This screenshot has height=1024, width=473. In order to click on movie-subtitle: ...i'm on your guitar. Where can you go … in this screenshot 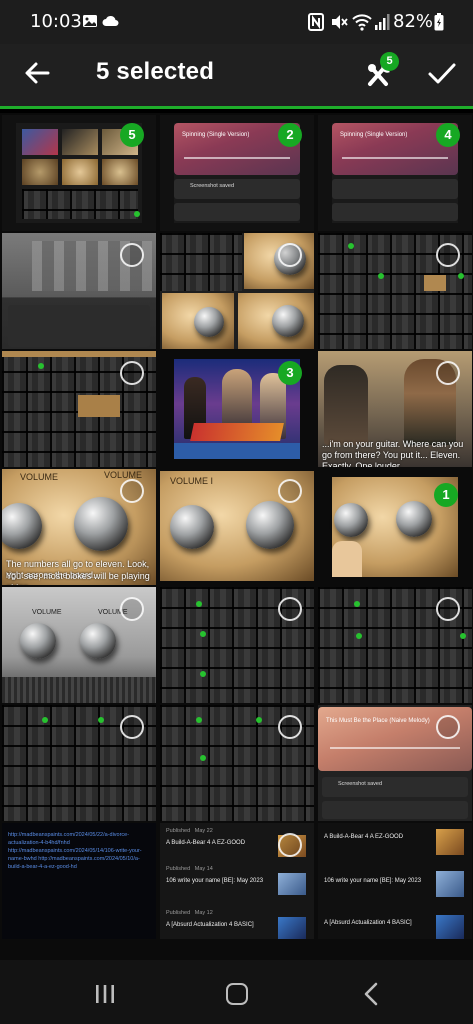, I will do `click(393, 453)`.